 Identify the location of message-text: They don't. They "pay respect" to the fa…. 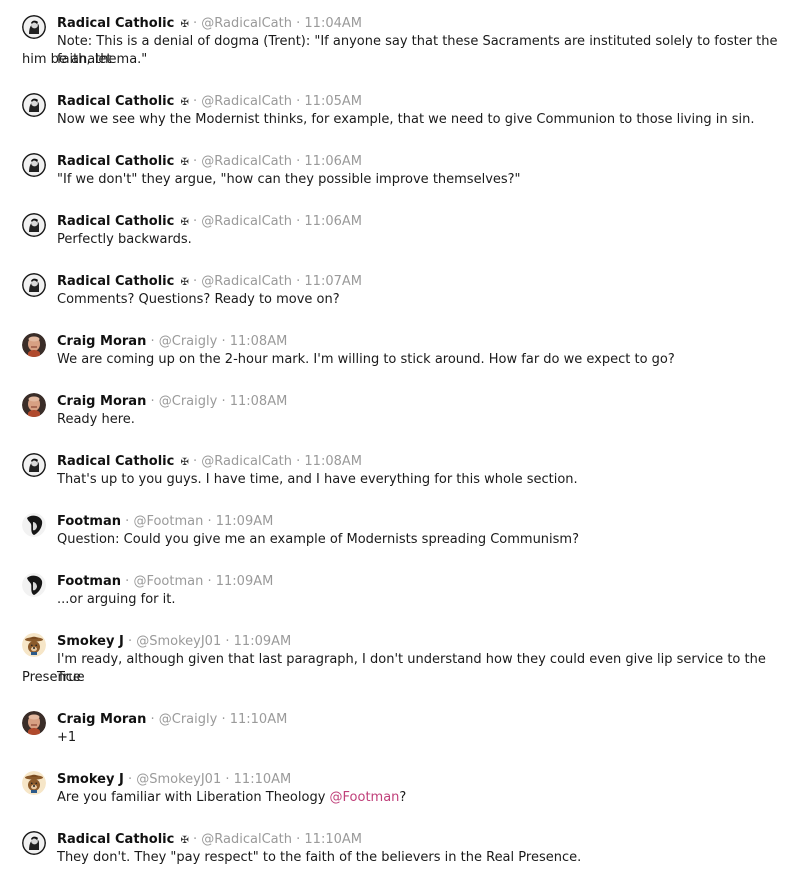
(319, 857).